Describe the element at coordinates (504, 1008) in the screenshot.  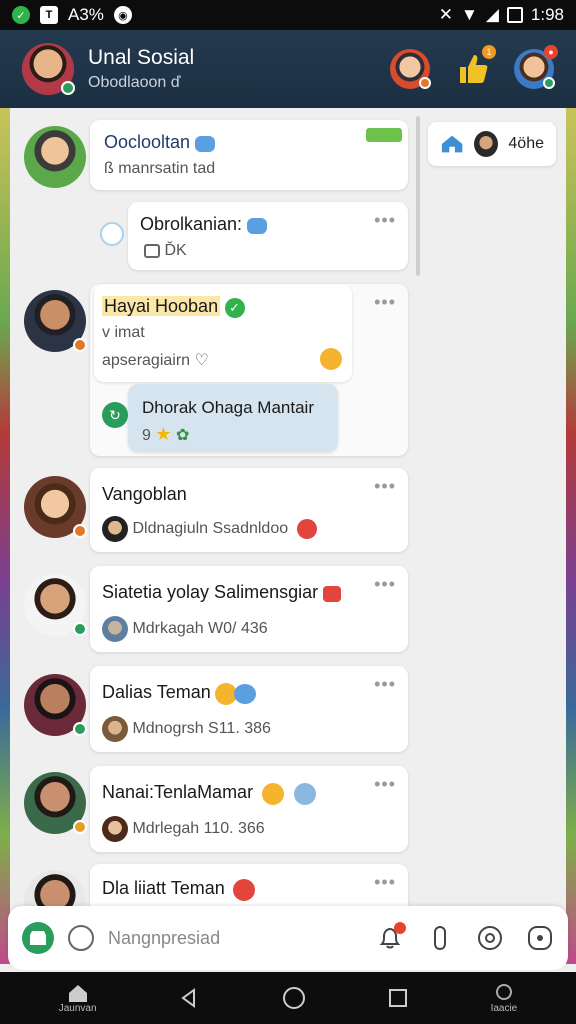
I see `assistant-label: Iaacie` at that location.